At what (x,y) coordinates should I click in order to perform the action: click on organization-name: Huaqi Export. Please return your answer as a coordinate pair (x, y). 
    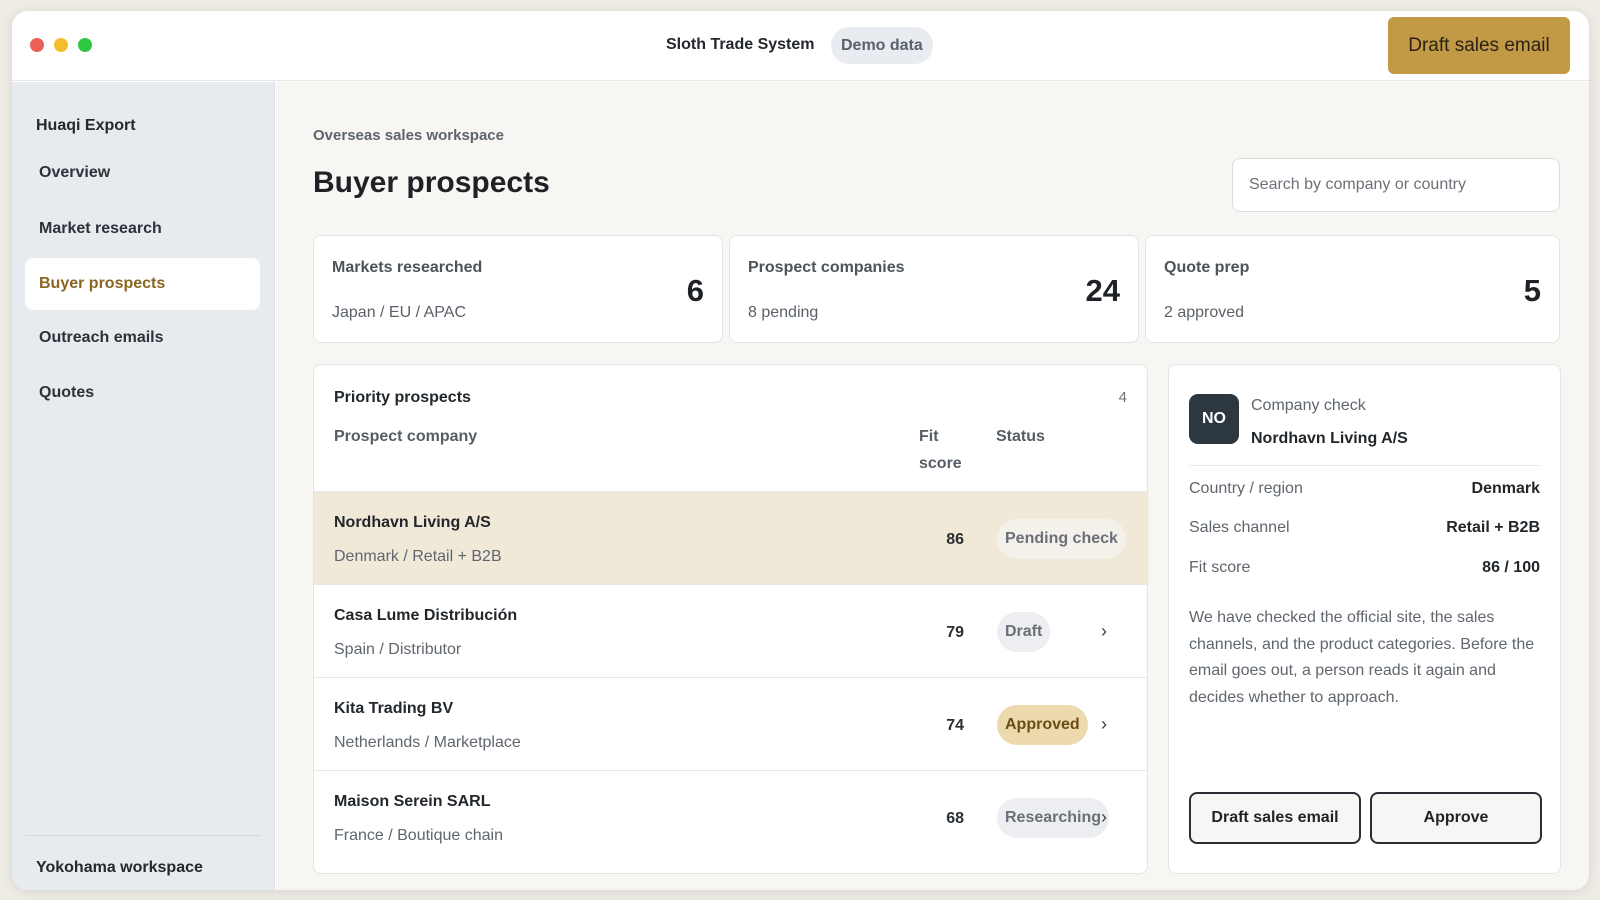
    Looking at the image, I should click on (86, 125).